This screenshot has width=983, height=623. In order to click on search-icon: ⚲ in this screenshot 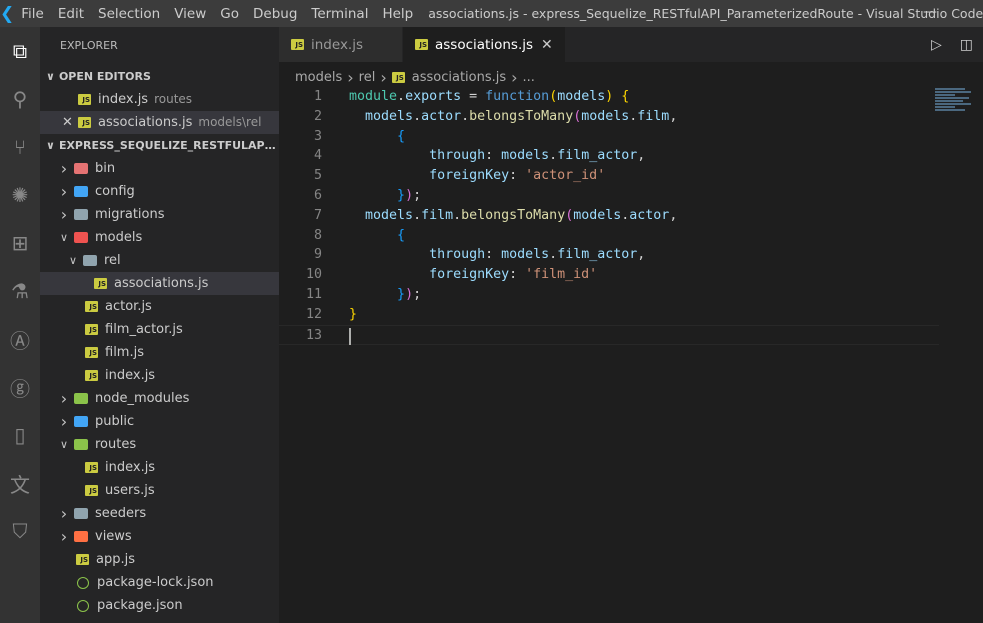, I will do `click(20, 99)`.